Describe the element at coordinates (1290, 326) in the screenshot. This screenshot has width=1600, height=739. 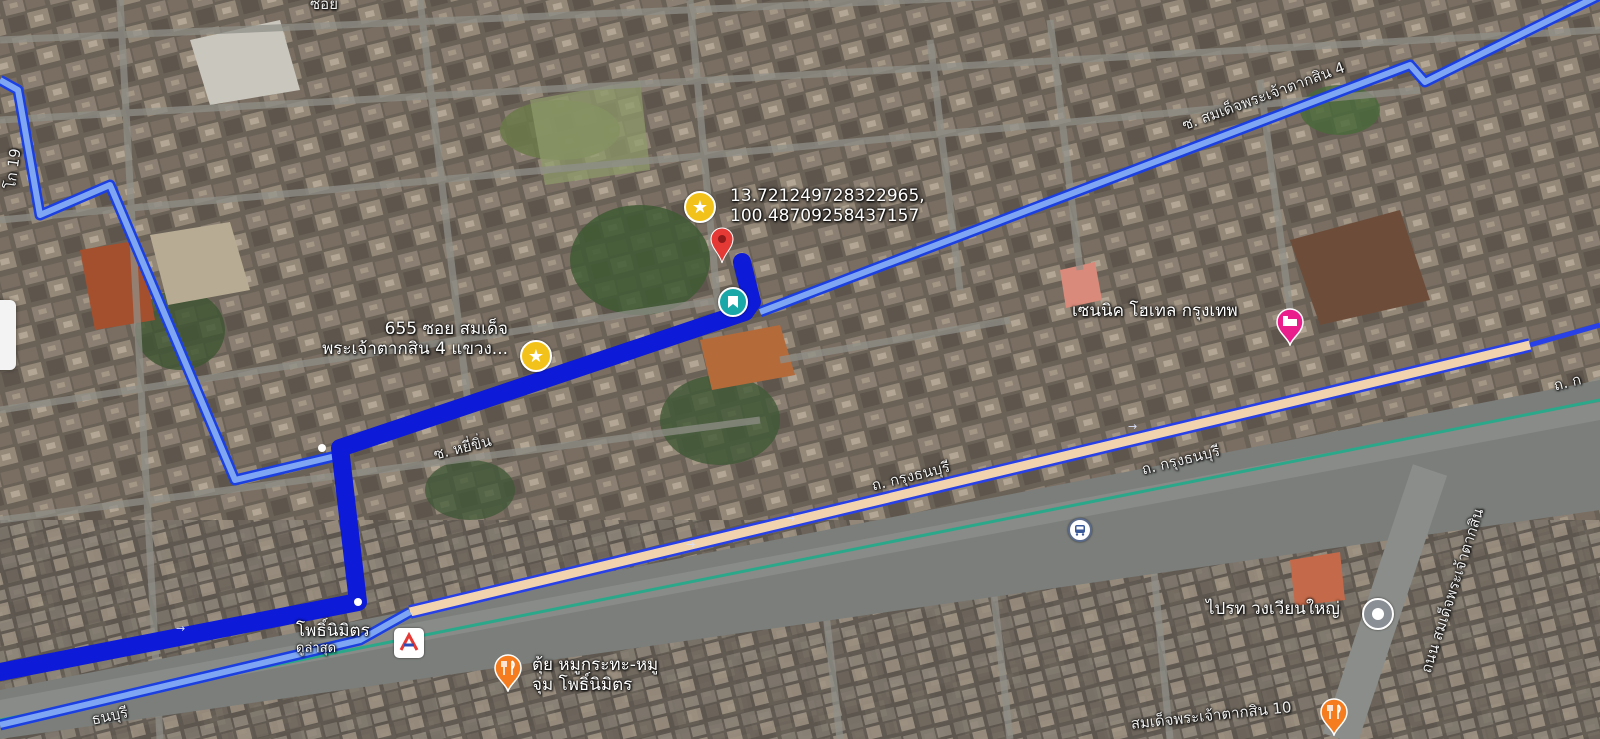
I see `bed-icon` at that location.